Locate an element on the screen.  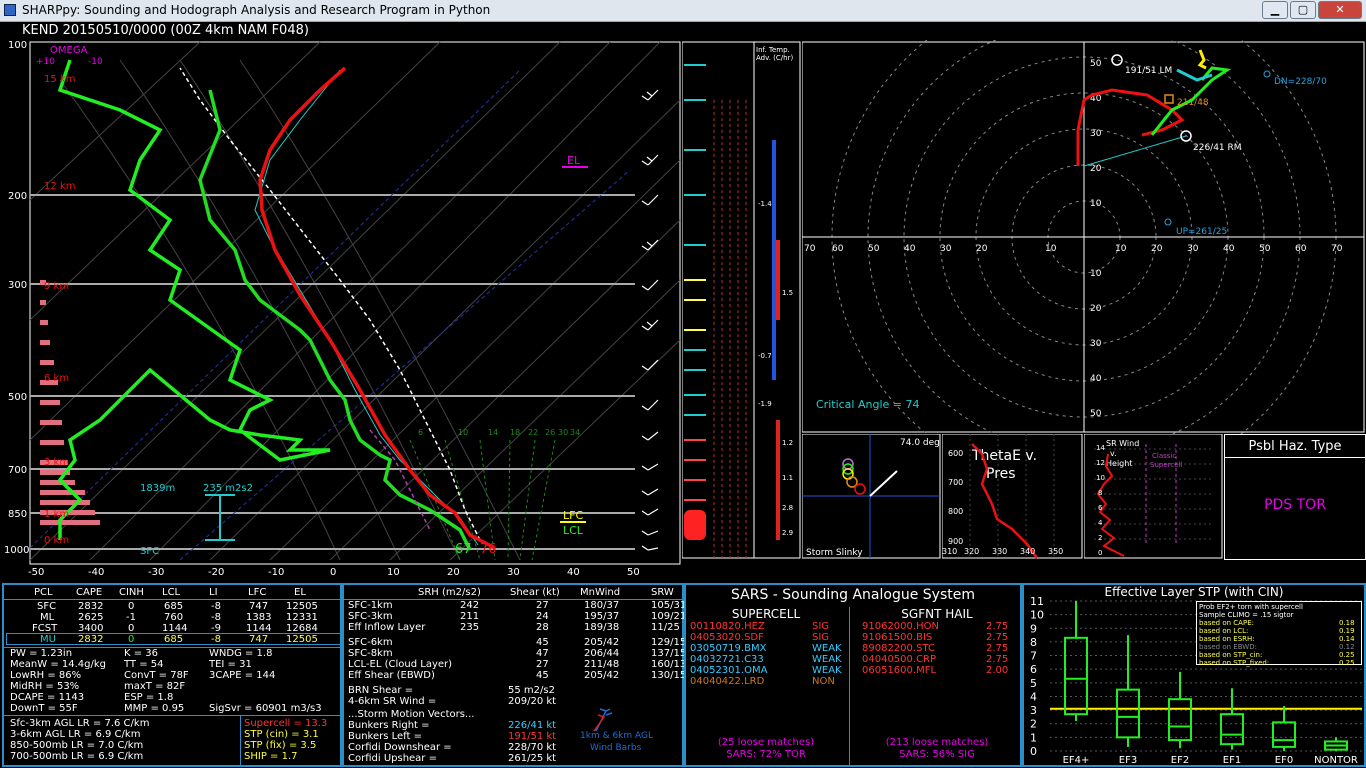
svg-text: 22 is located at coordinates (533, 432).